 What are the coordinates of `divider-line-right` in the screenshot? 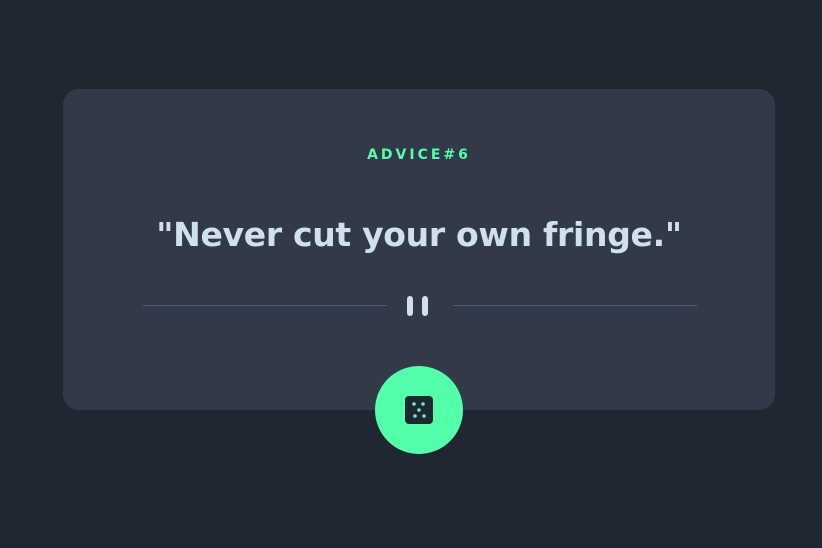 It's located at (575, 305).